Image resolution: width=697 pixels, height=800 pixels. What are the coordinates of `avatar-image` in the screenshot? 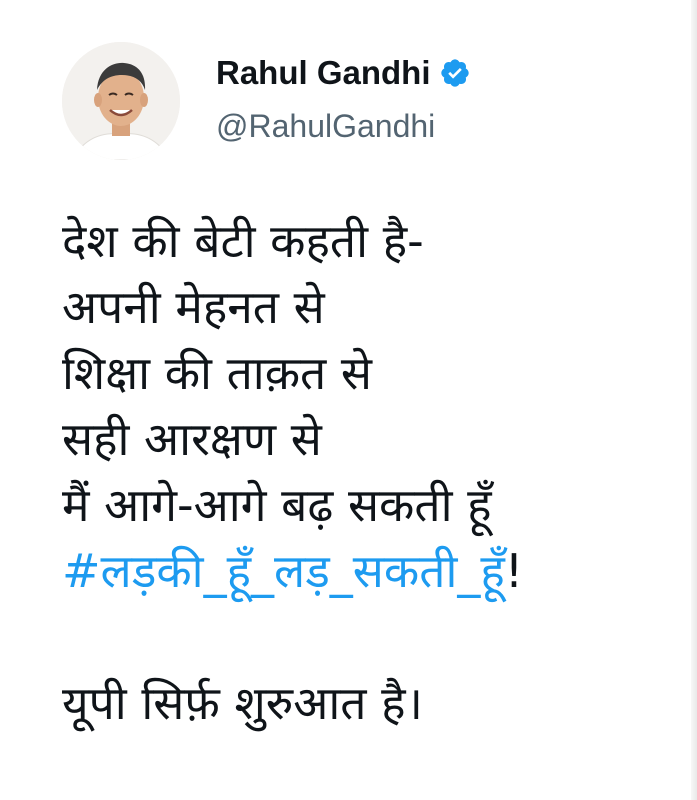 It's located at (121, 101).